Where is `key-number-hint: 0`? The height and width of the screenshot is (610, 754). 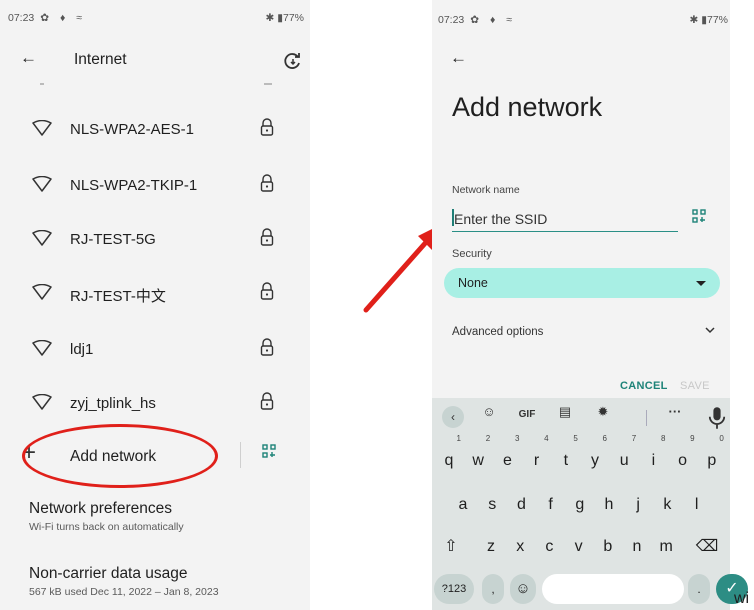
key-number-hint: 0 is located at coordinates (721, 438).